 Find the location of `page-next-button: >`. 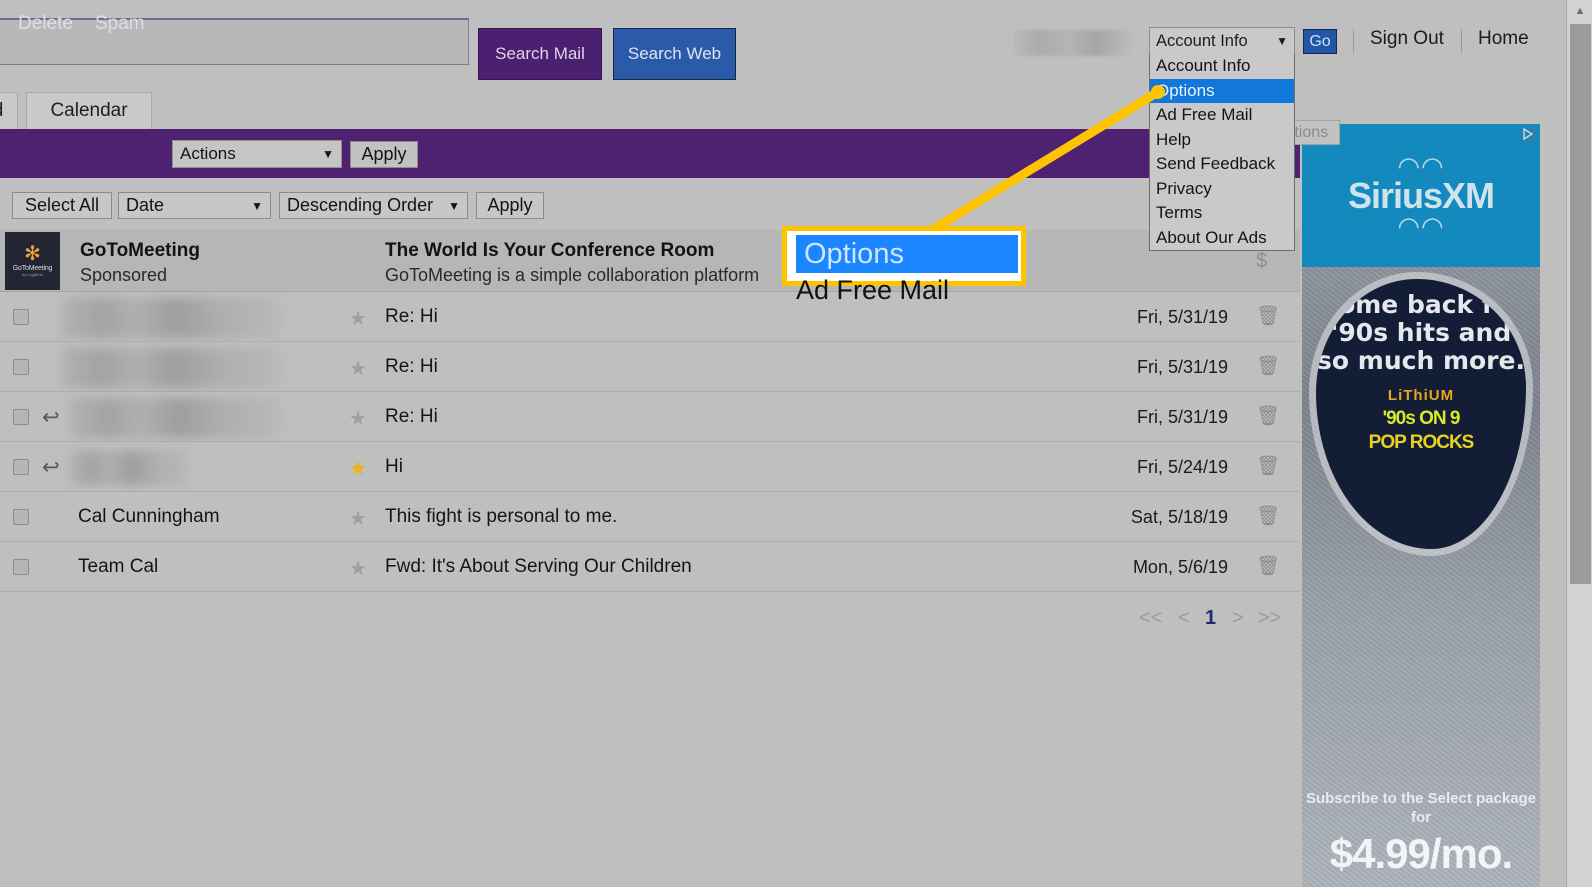

page-next-button: > is located at coordinates (1238, 618).